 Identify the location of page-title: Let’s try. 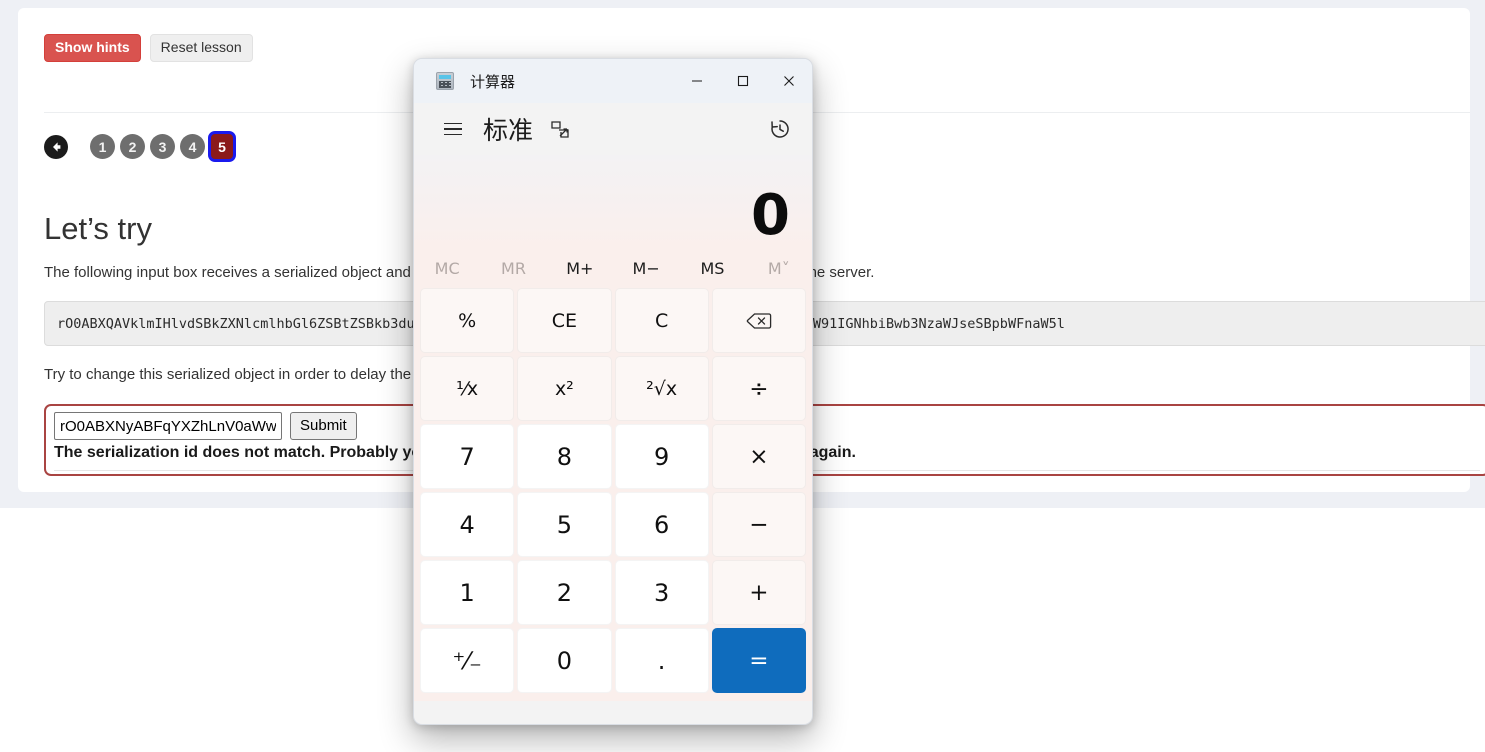
(98, 228).